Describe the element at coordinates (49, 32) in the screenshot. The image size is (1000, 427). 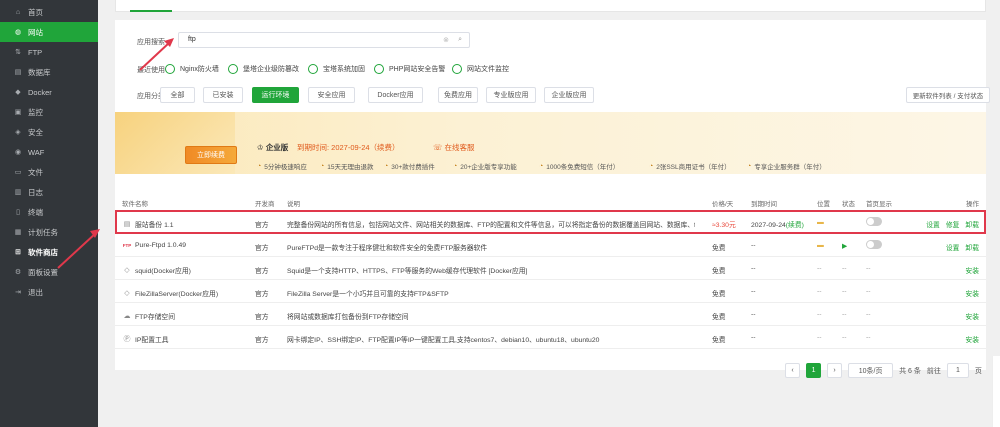
I see `sidebar-item-1: ◍ 网站` at that location.